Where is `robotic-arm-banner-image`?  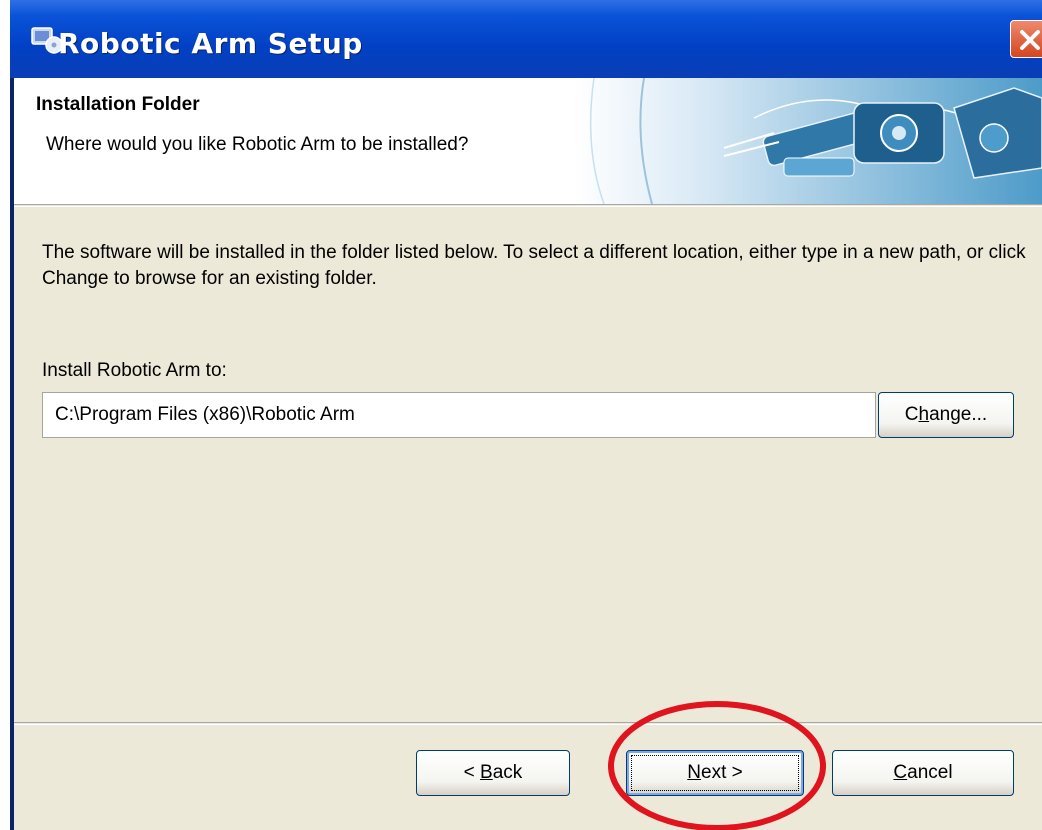
robotic-arm-banner-image is located at coordinates (808, 141).